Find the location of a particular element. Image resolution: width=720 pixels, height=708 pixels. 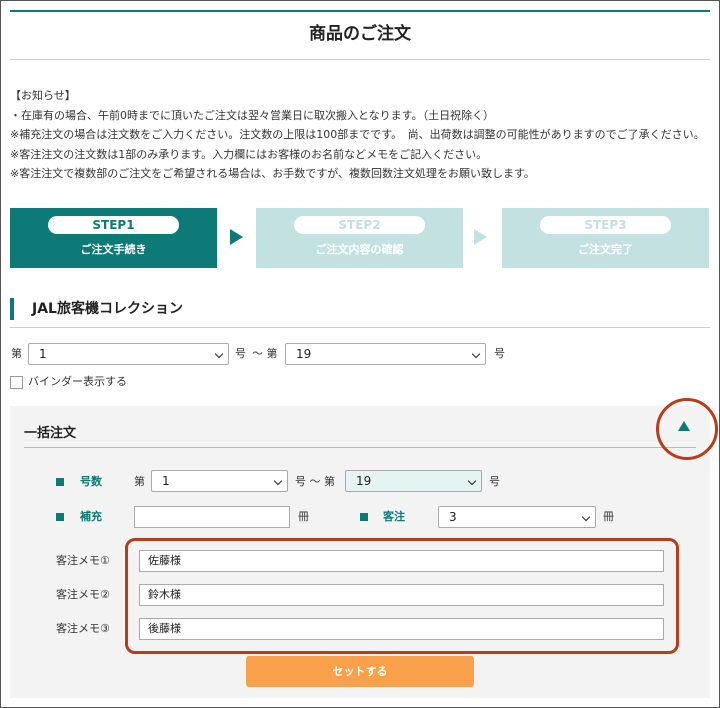

page-header: 商品のご注文 is located at coordinates (360, 35).